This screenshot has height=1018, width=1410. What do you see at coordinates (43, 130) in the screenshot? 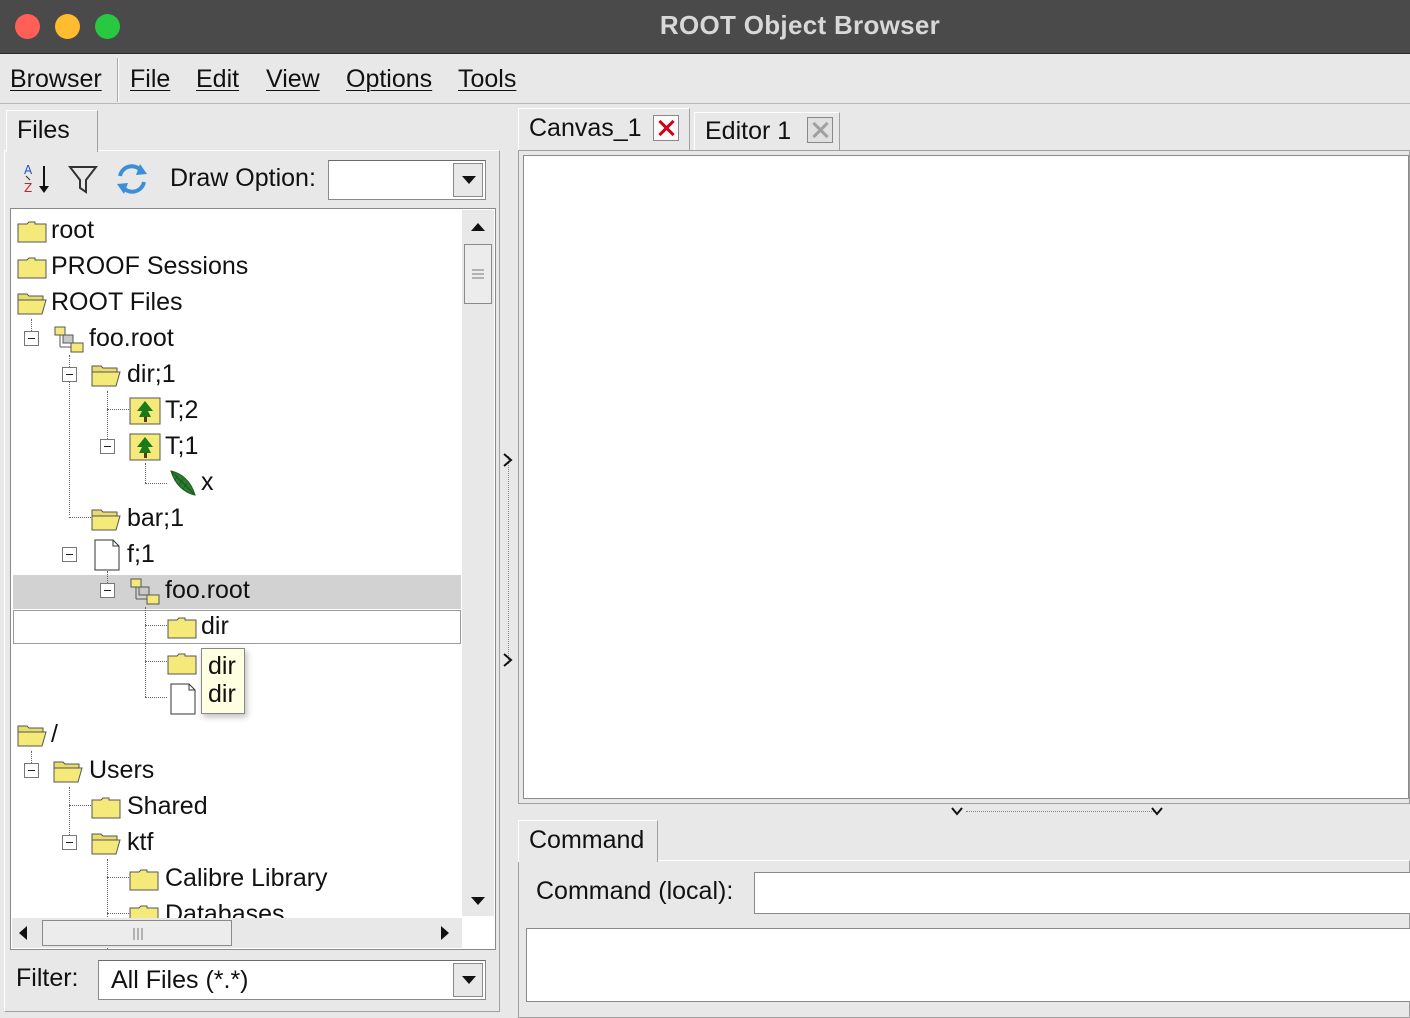
I see `tab-files-label: Files` at bounding box center [43, 130].